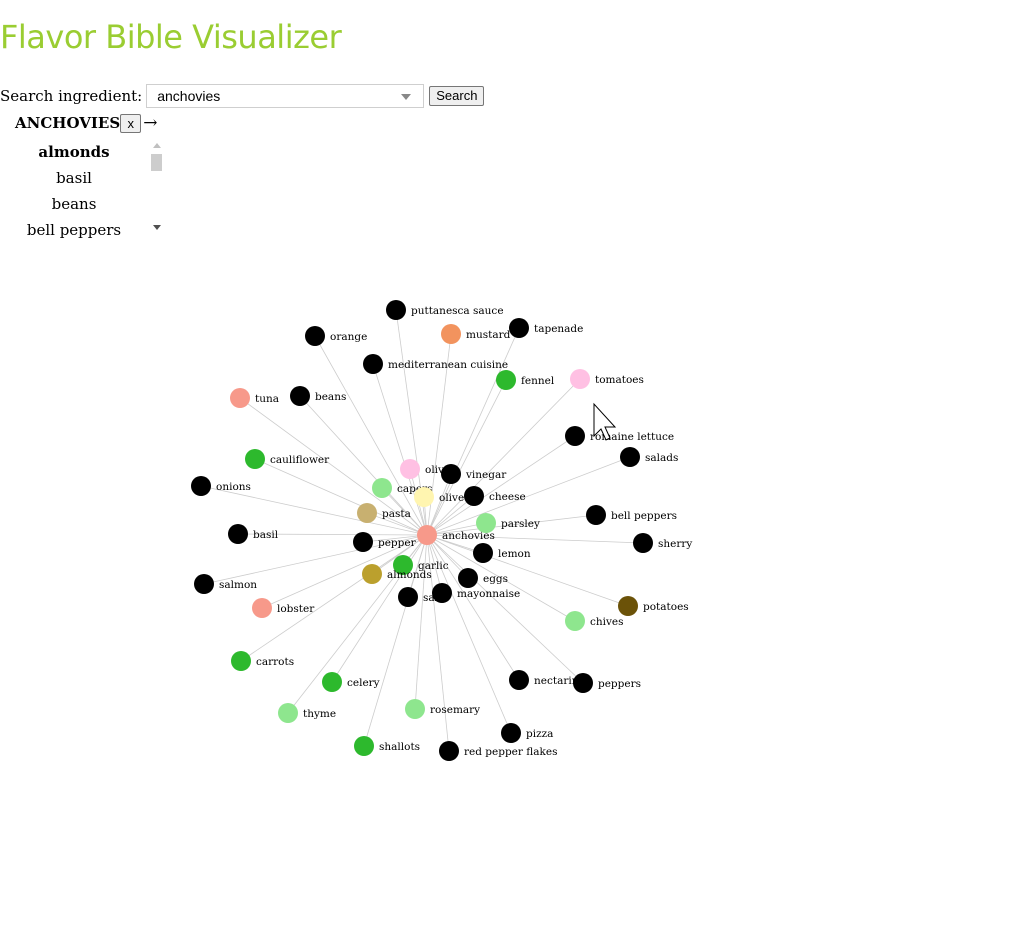 This screenshot has height=925, width=1032. Describe the element at coordinates (254, 398) in the screenshot. I see `graph-node: tuna` at that location.